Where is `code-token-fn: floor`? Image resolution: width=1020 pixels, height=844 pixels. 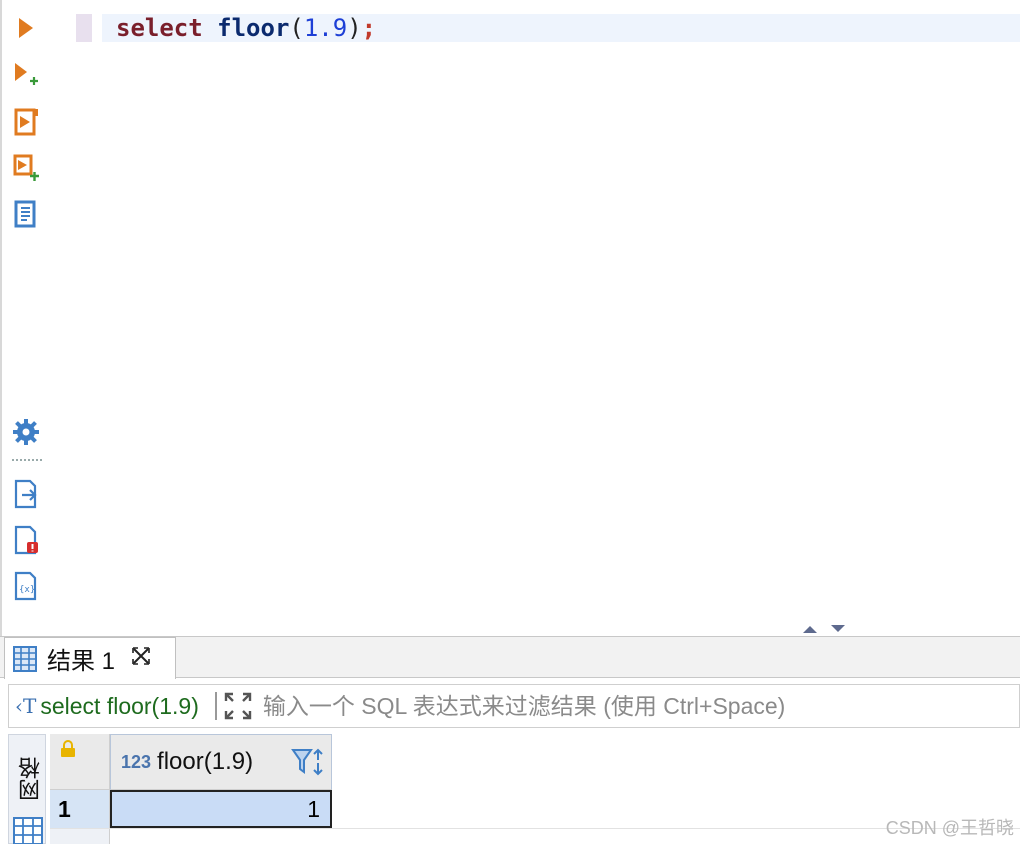 code-token-fn: floor is located at coordinates (253, 28).